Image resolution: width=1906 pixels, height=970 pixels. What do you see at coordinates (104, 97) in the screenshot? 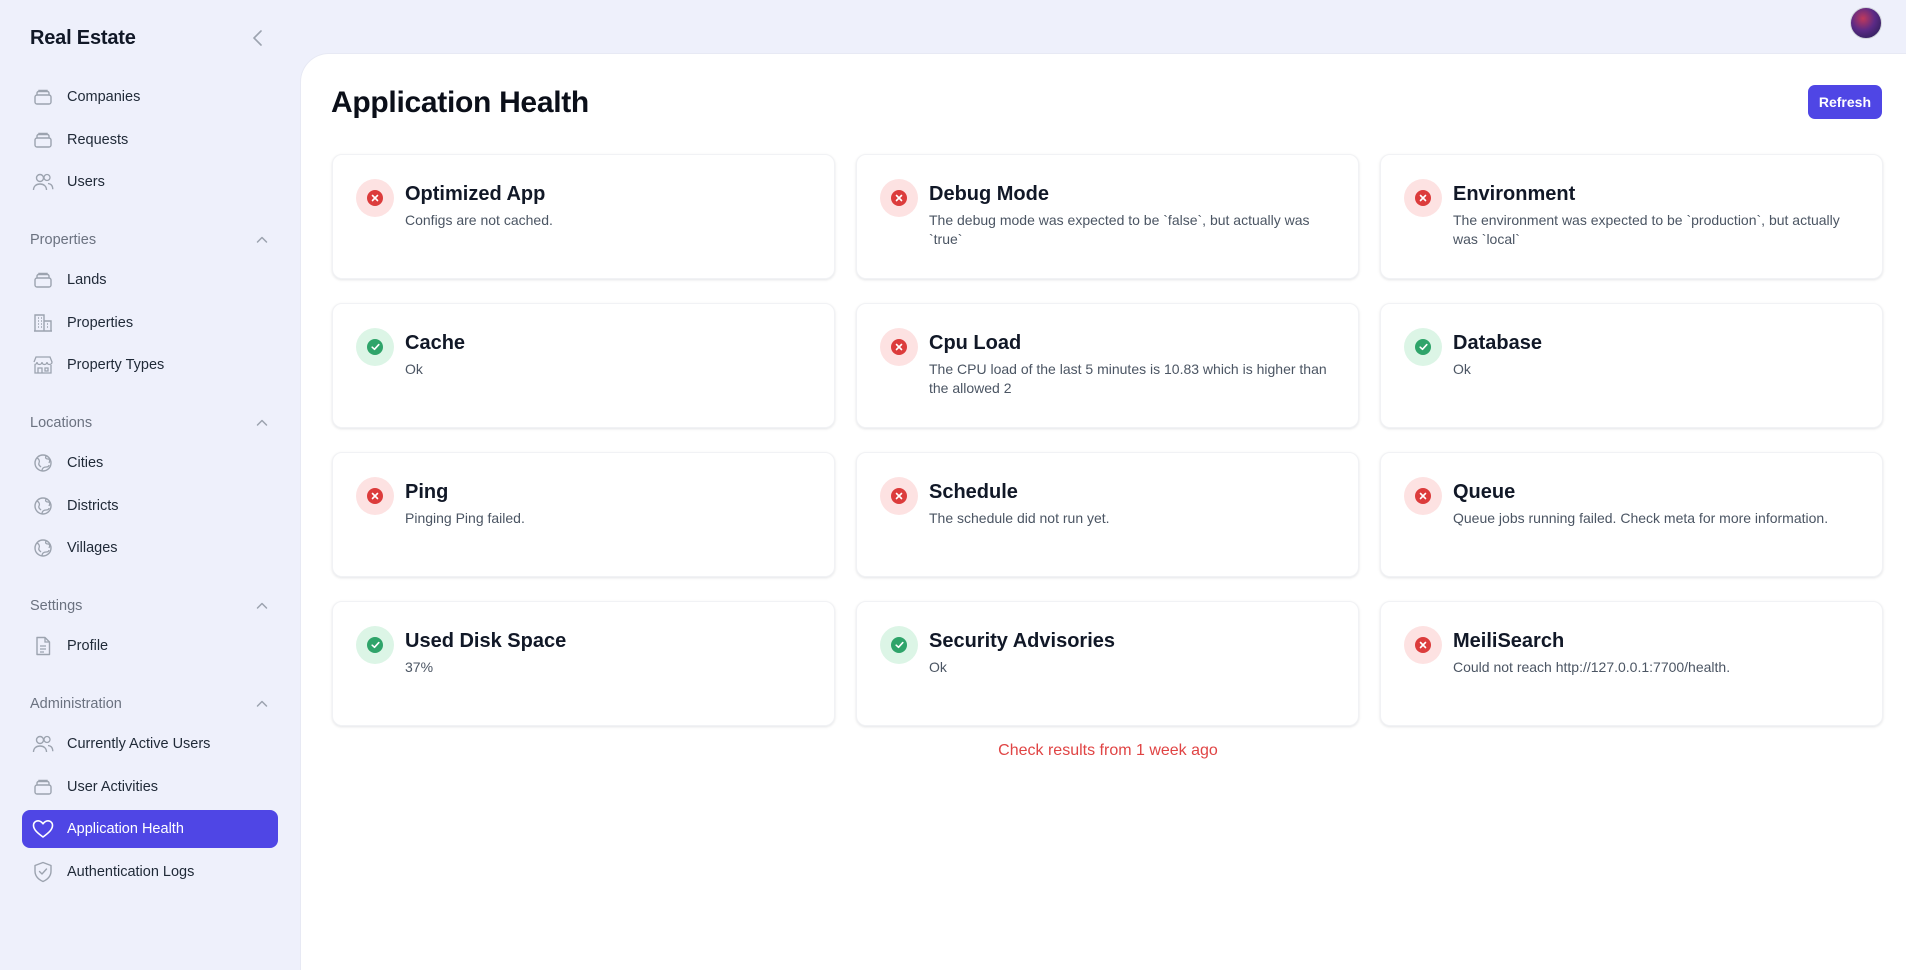
I see `sidebar-item-label: Companies` at bounding box center [104, 97].